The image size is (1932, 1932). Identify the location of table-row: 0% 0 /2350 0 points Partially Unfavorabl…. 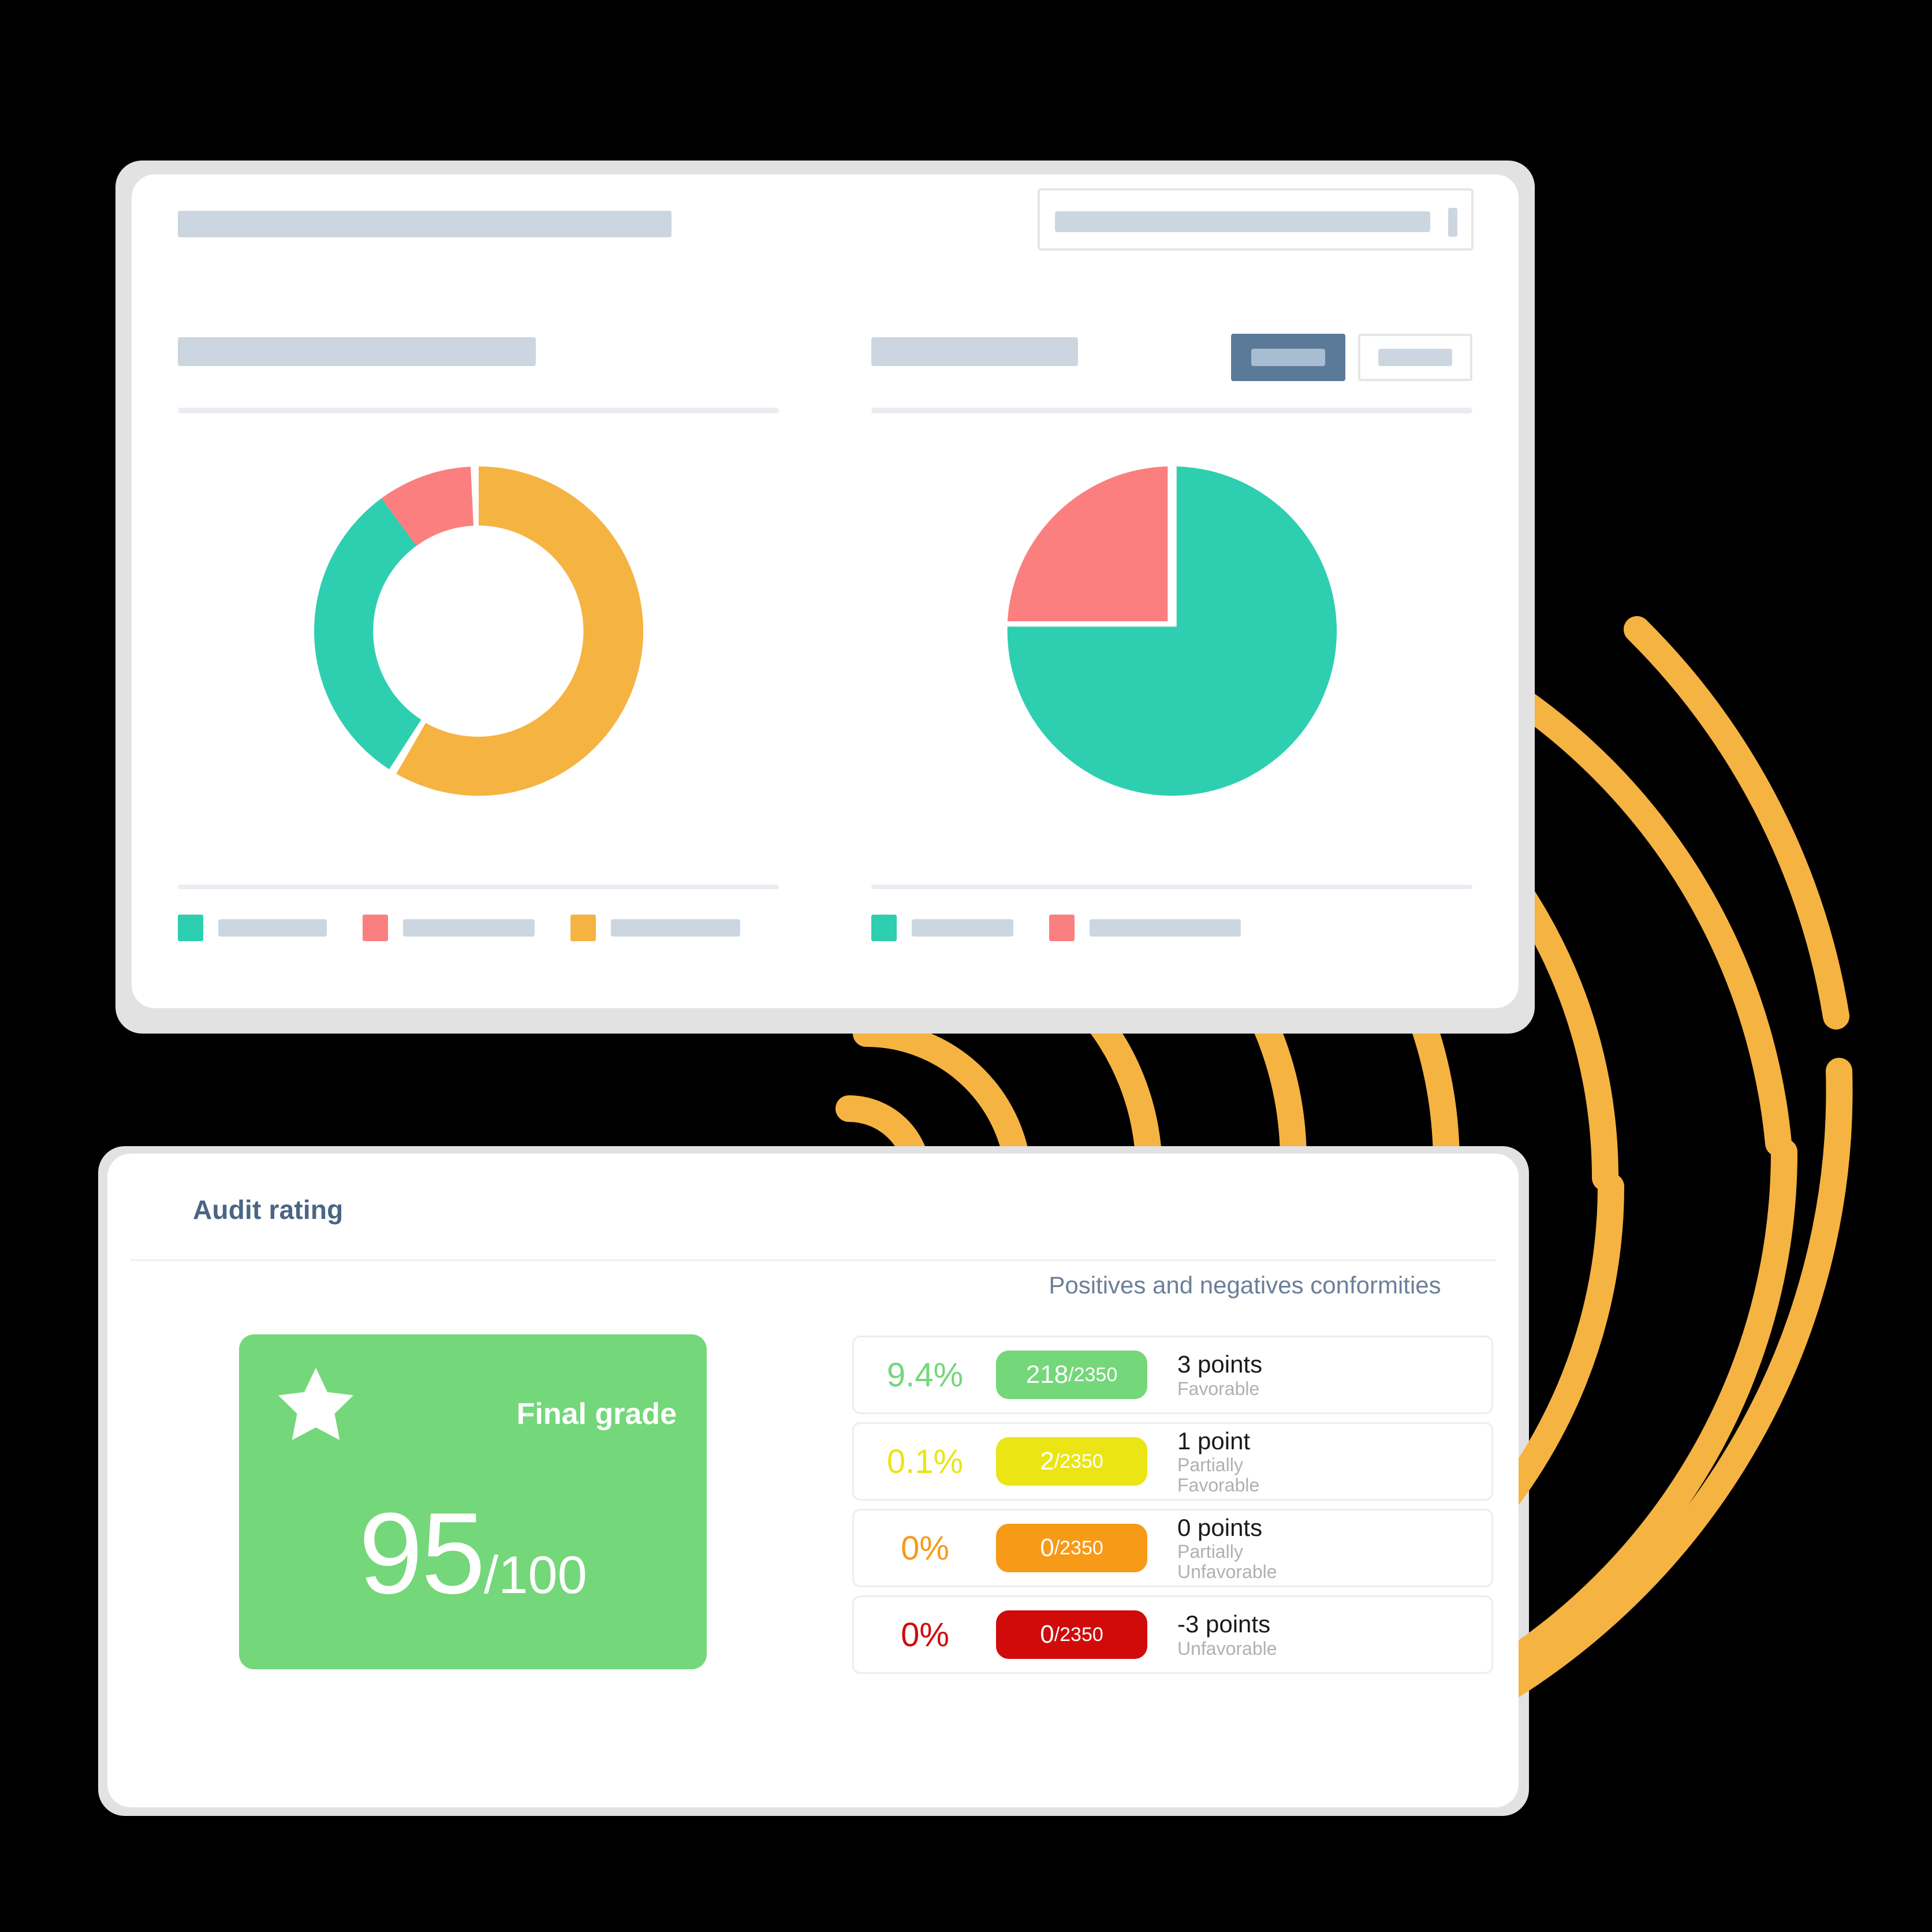
(1172, 1548).